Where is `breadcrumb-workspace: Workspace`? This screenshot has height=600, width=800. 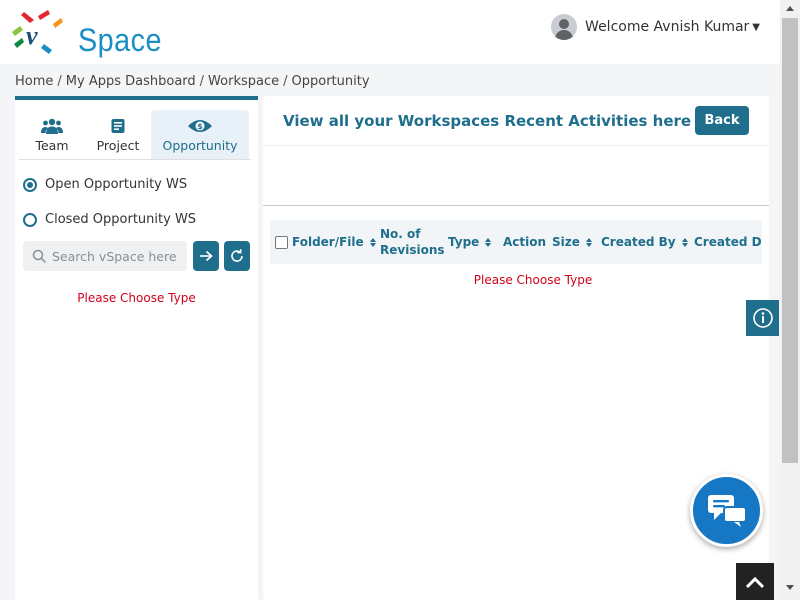 breadcrumb-workspace: Workspace is located at coordinates (243, 81).